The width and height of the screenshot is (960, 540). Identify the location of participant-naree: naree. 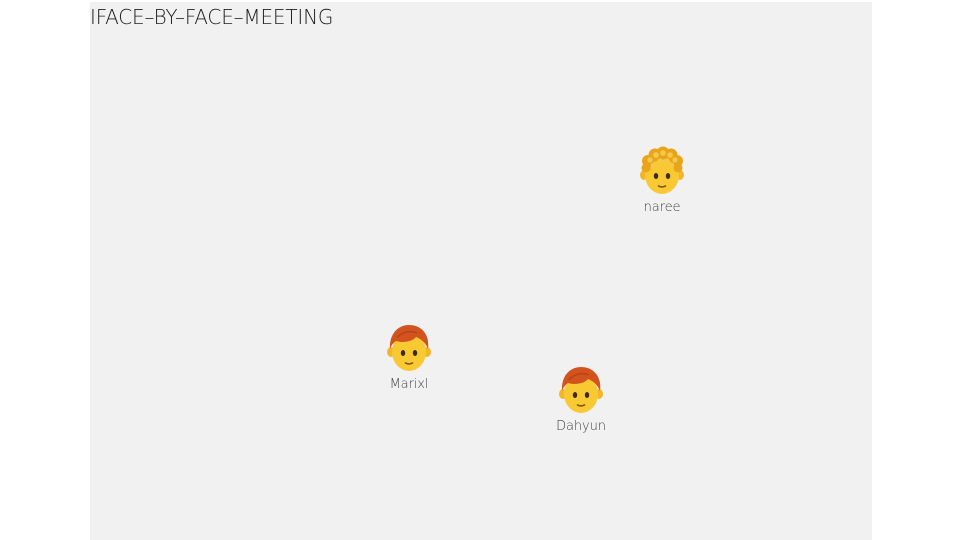
(662, 180).